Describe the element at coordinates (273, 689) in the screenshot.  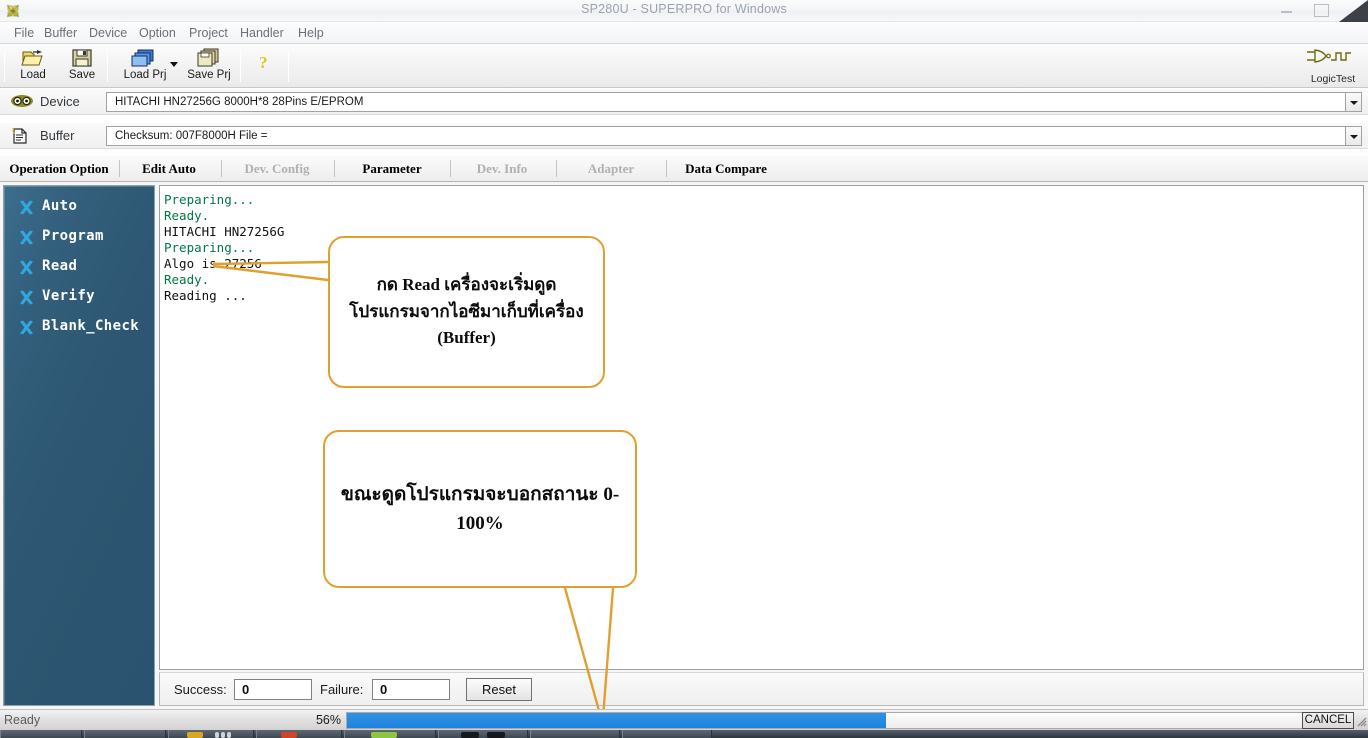
I see `success-value: 0` at that location.